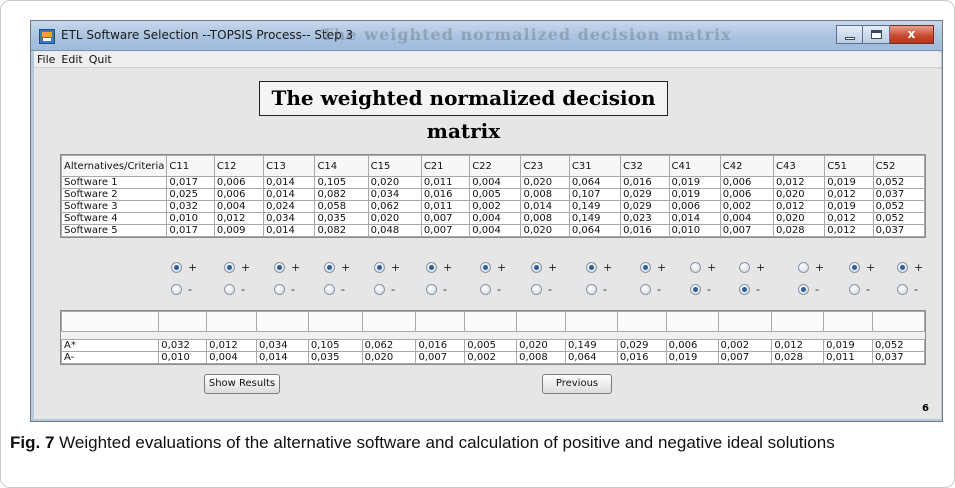 The height and width of the screenshot is (488, 955). What do you see at coordinates (703, 267) in the screenshot?
I see `criterion-11-plus-option: +` at bounding box center [703, 267].